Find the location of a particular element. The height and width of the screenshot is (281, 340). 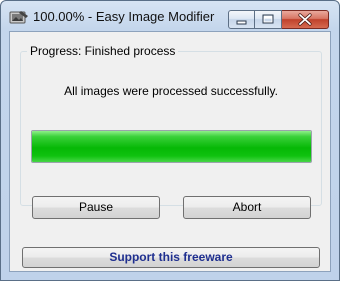

pause-button: Pause is located at coordinates (96, 207).